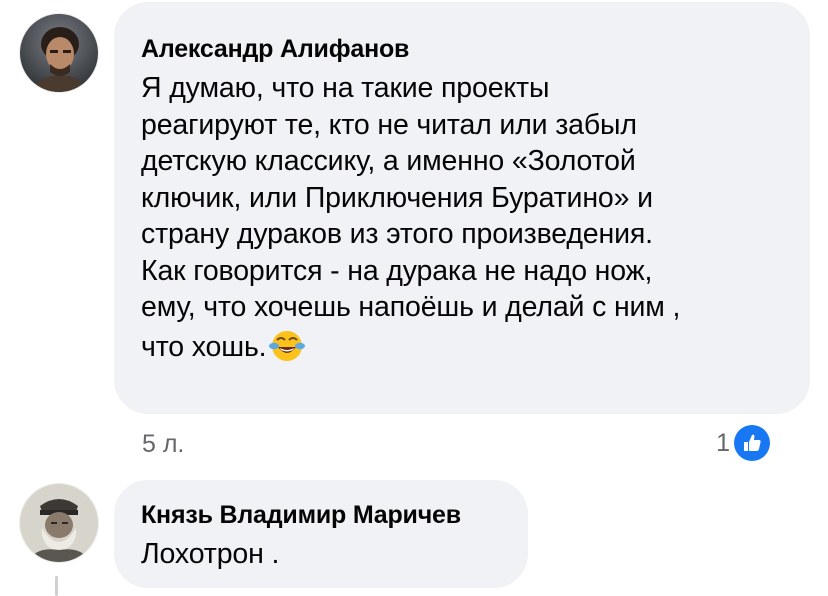 This screenshot has width=828, height=596. Describe the element at coordinates (397, 234) in the screenshot. I see `comment-text-line: страну дураков из этого произведения.` at that location.